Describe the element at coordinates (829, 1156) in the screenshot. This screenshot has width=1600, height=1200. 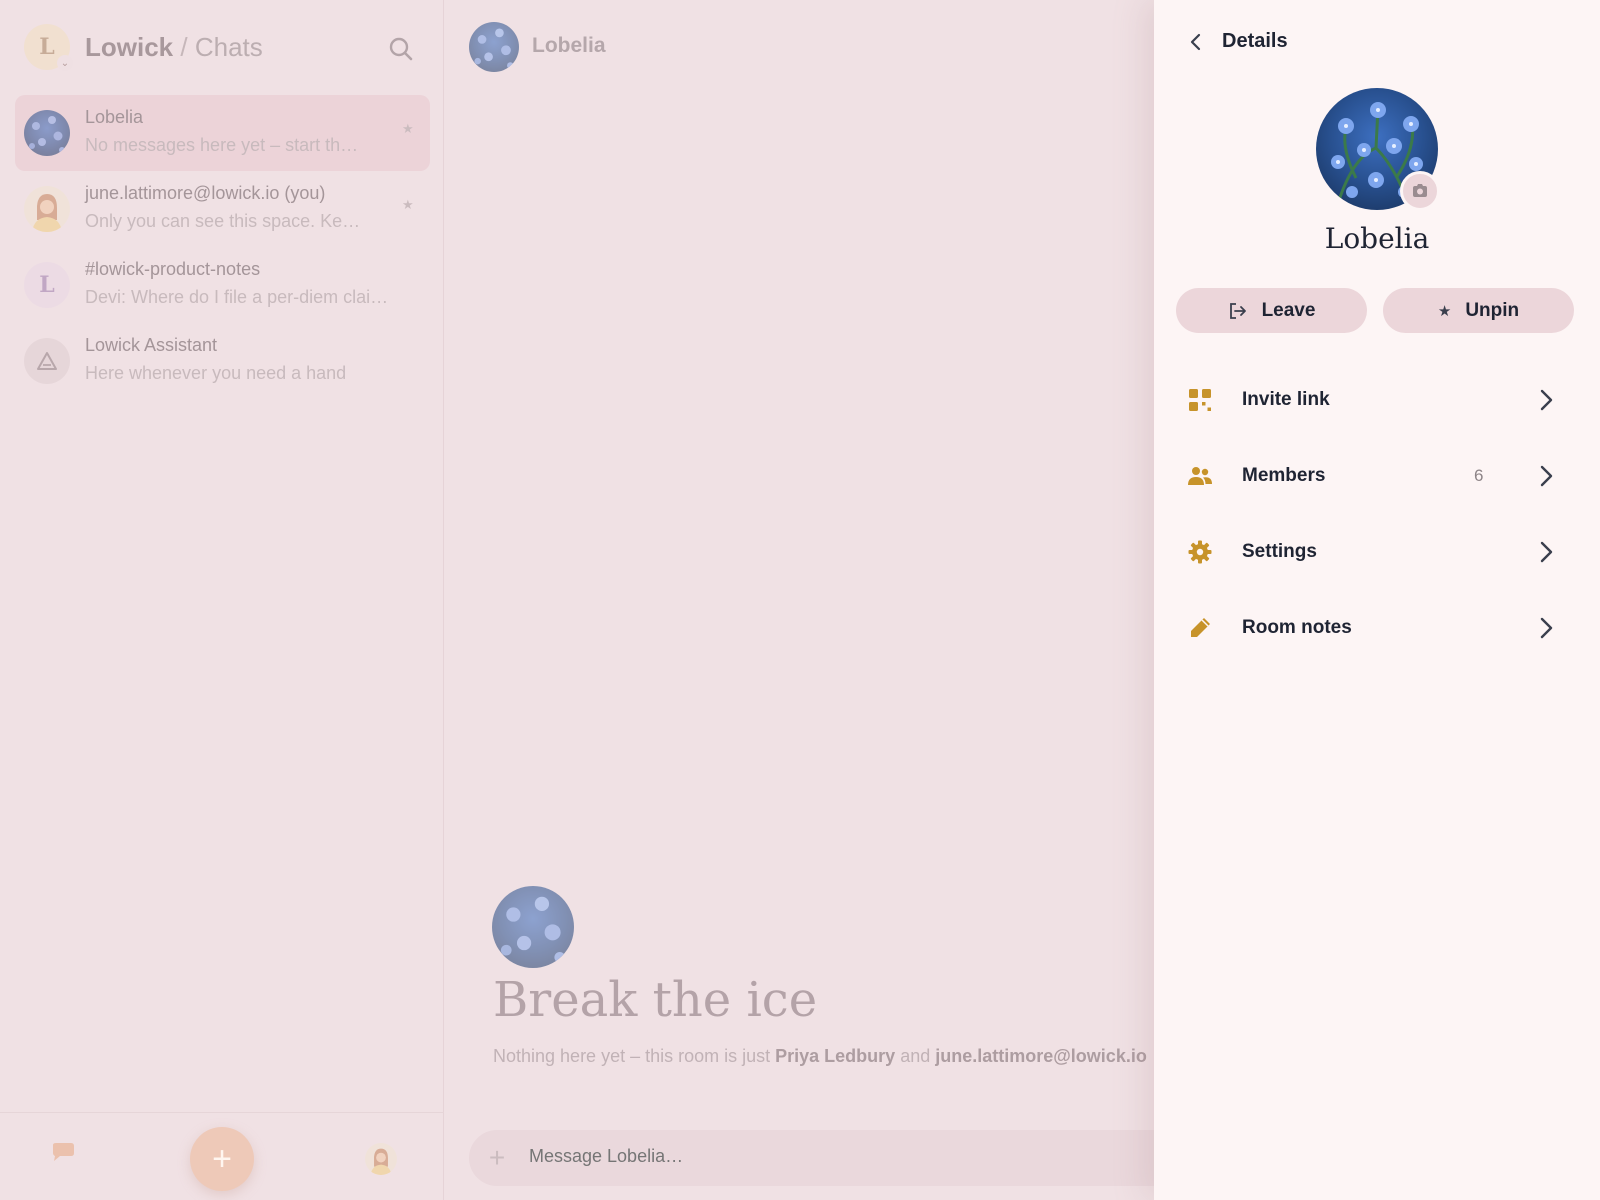
I see `message-input` at that location.